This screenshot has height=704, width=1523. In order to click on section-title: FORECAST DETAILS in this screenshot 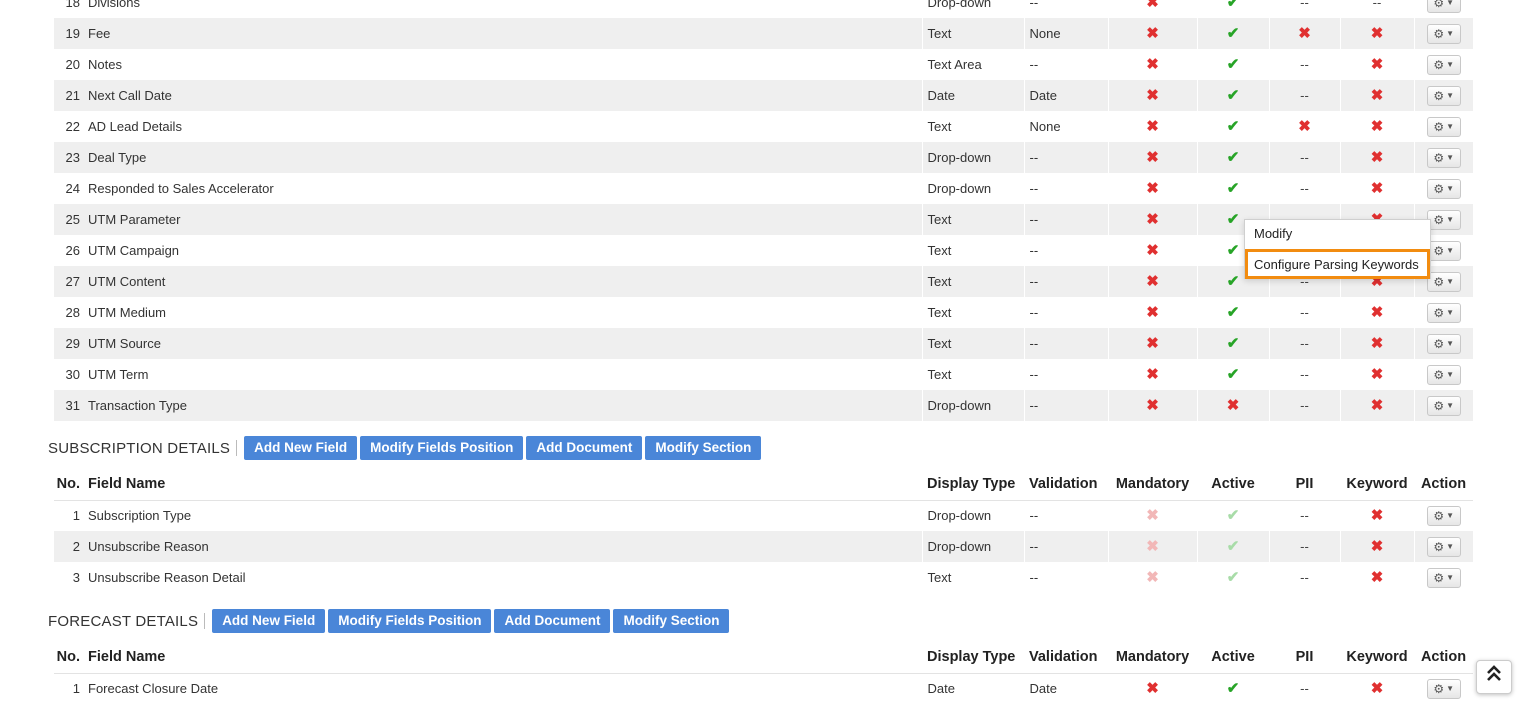, I will do `click(123, 621)`.